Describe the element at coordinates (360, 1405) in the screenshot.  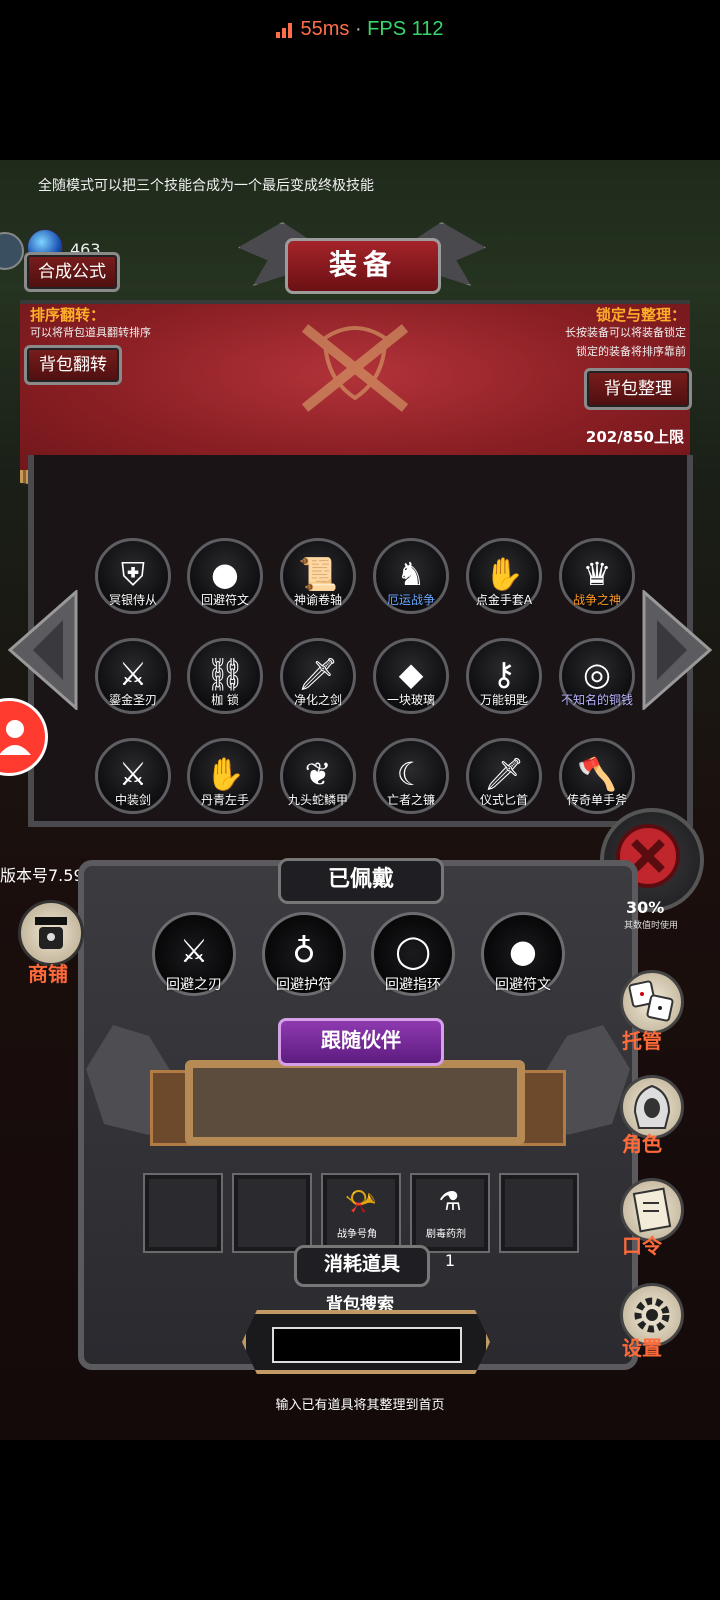
I see `search-hint: 输入已有道具将其整理到首页` at that location.